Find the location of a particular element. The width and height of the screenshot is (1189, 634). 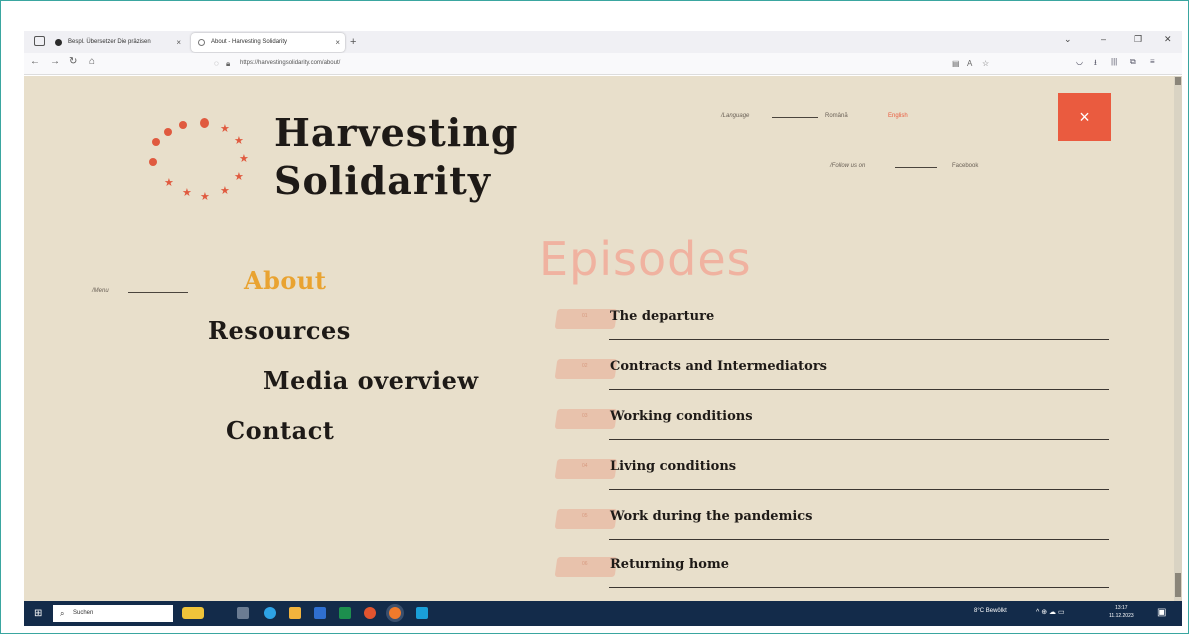

tab-list-icon is located at coordinates (39, 41).